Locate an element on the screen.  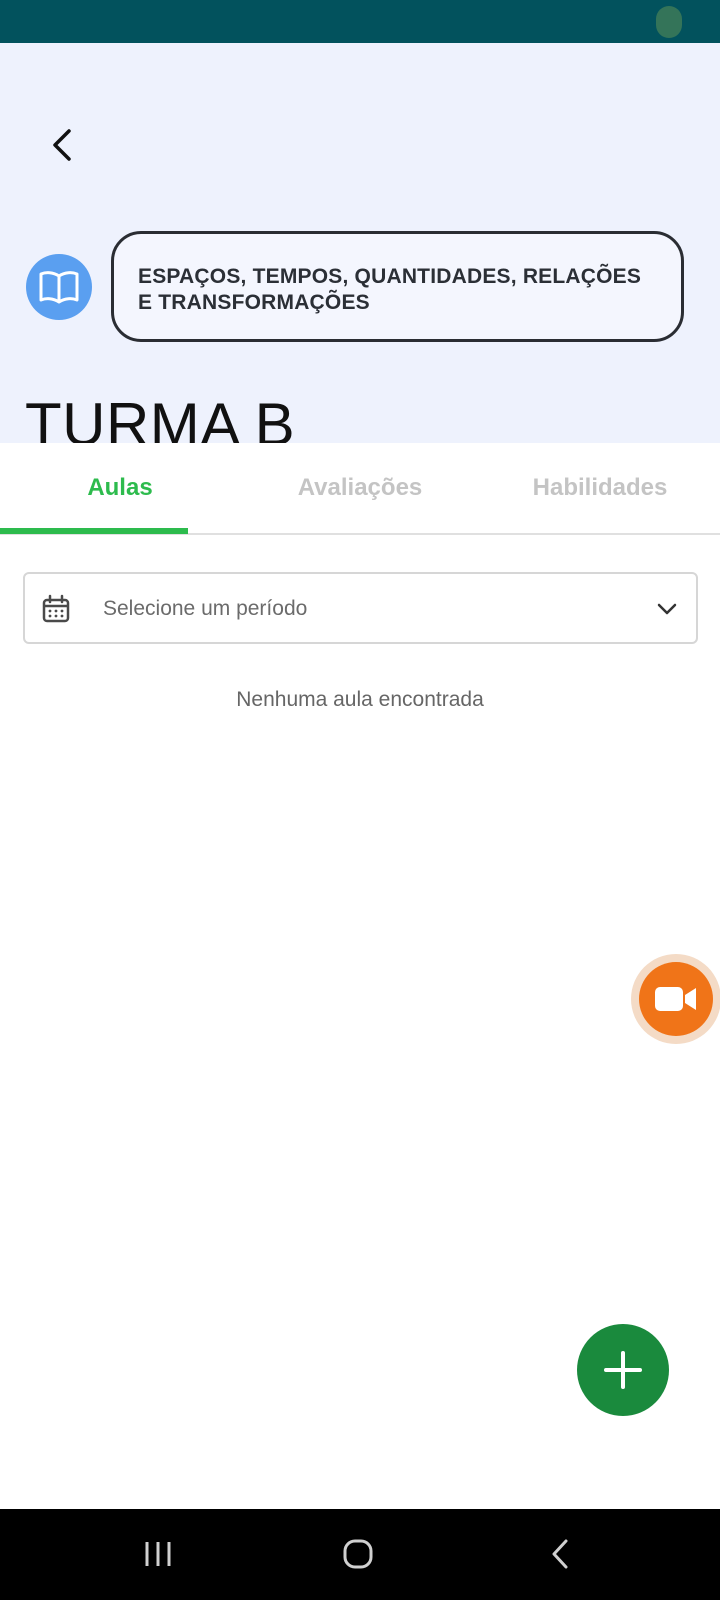
plus-icon is located at coordinates (623, 1370).